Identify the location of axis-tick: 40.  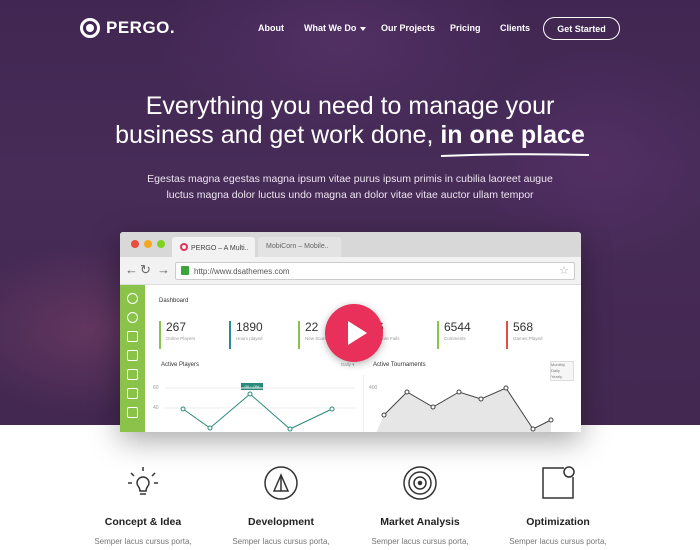
(156, 408).